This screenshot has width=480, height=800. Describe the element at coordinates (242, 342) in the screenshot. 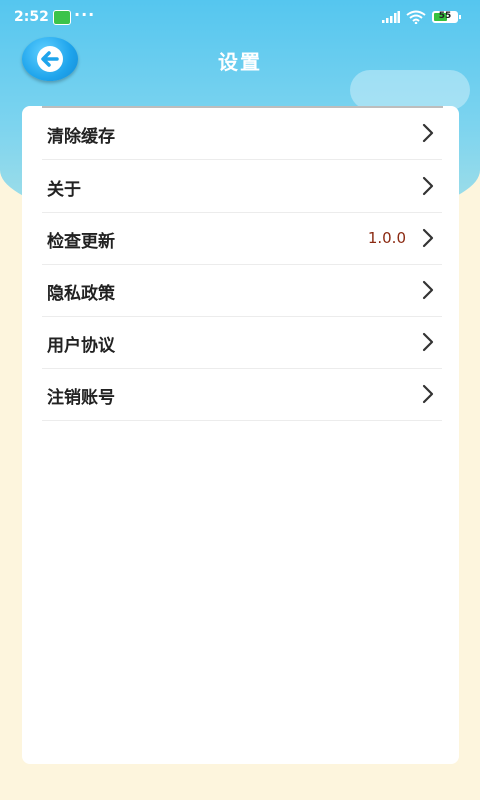

I see `settings-item-user-agreement: 用户协议` at that location.